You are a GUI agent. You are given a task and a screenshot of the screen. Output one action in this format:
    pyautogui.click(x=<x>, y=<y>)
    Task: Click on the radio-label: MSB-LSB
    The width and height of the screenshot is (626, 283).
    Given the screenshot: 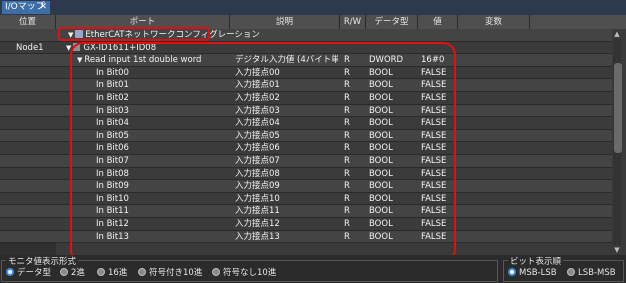 What is the action you would take?
    pyautogui.click(x=538, y=273)
    